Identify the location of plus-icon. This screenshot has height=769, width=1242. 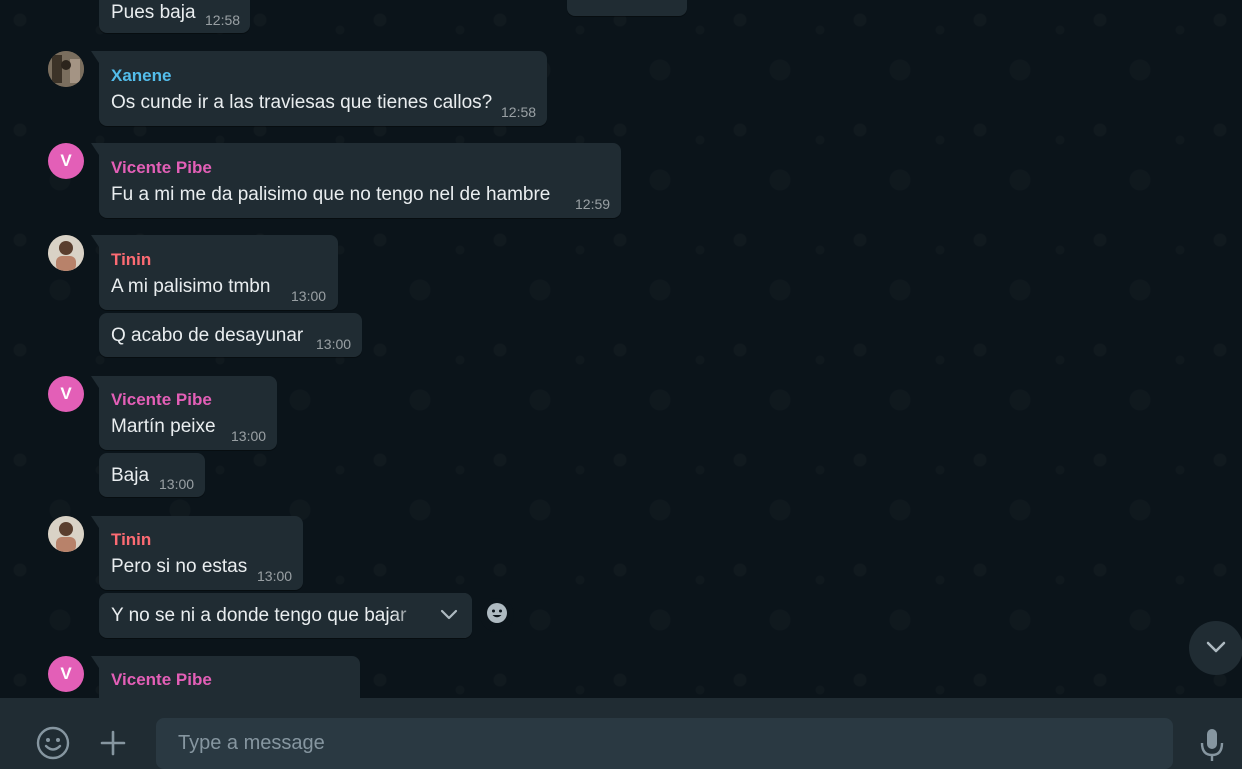
(113, 745).